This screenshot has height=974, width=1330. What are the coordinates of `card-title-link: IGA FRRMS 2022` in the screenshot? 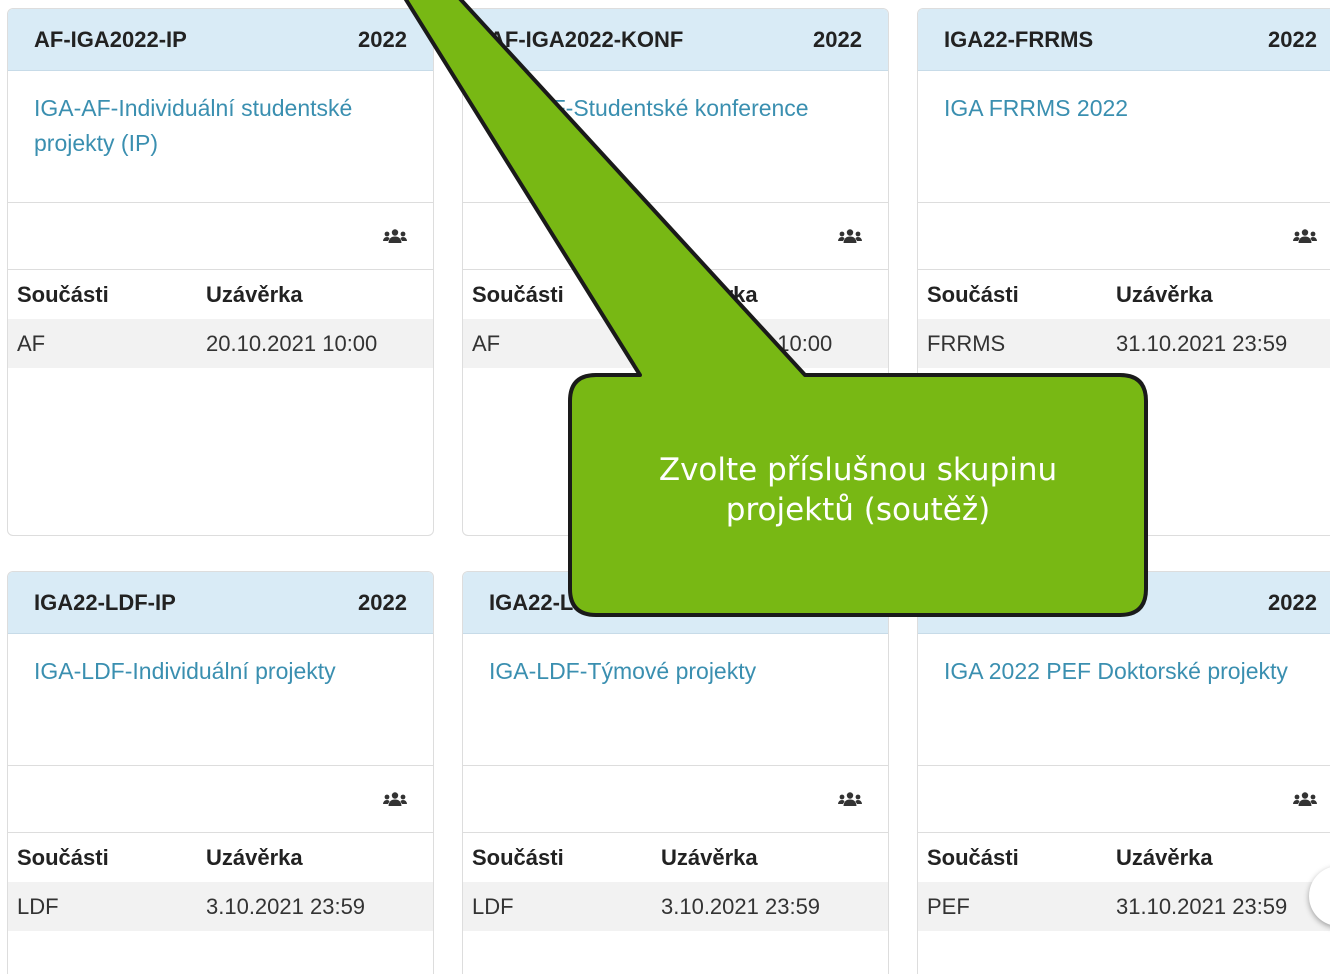 It's located at (1036, 108).